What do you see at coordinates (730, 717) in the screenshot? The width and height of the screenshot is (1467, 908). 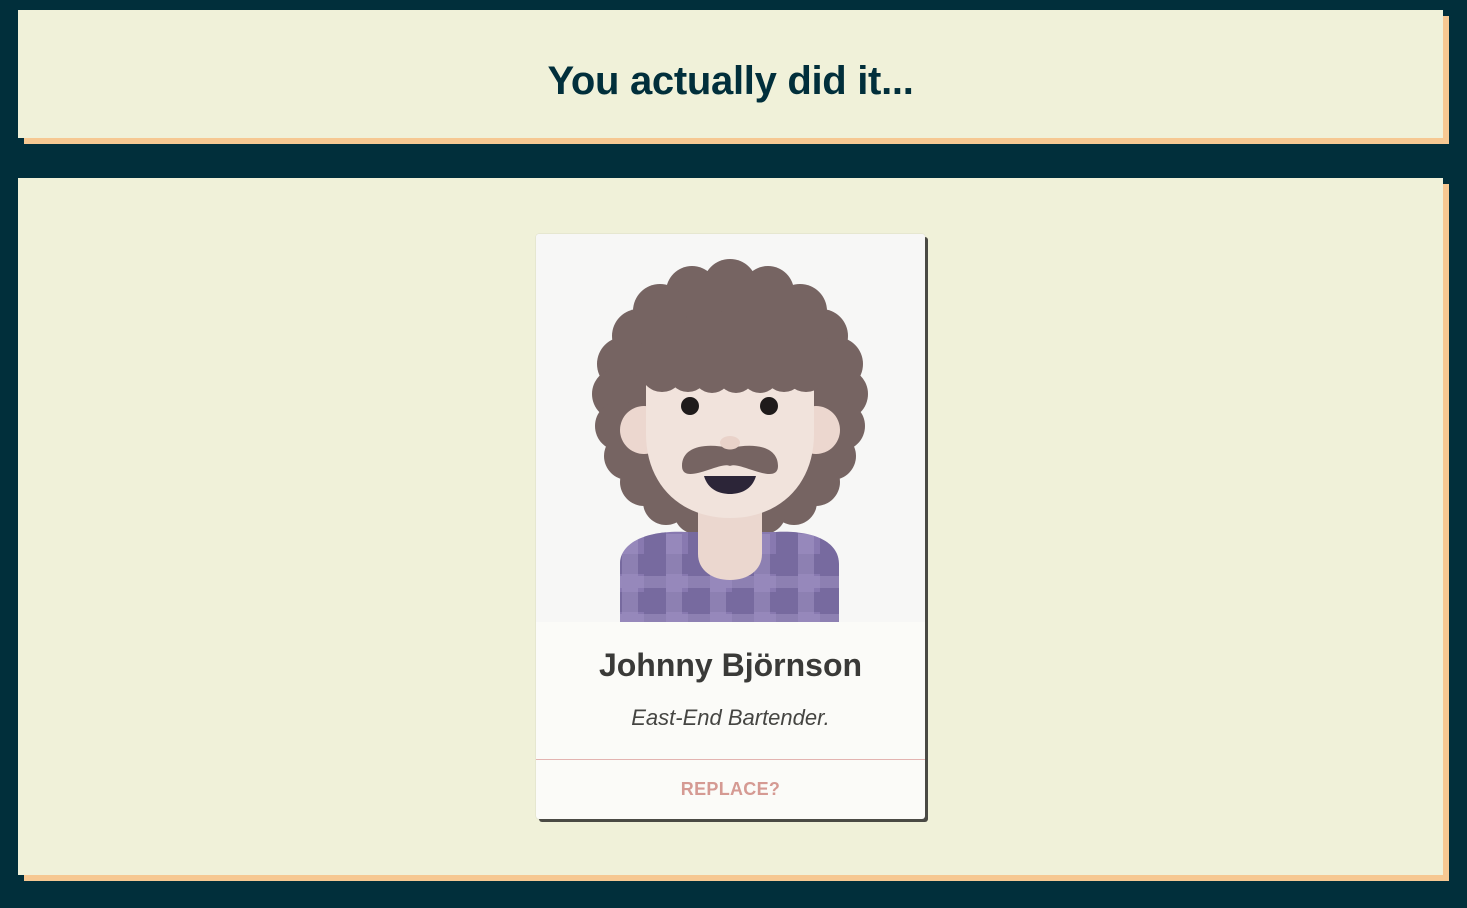 I see `character-role: East-End Bartender.` at bounding box center [730, 717].